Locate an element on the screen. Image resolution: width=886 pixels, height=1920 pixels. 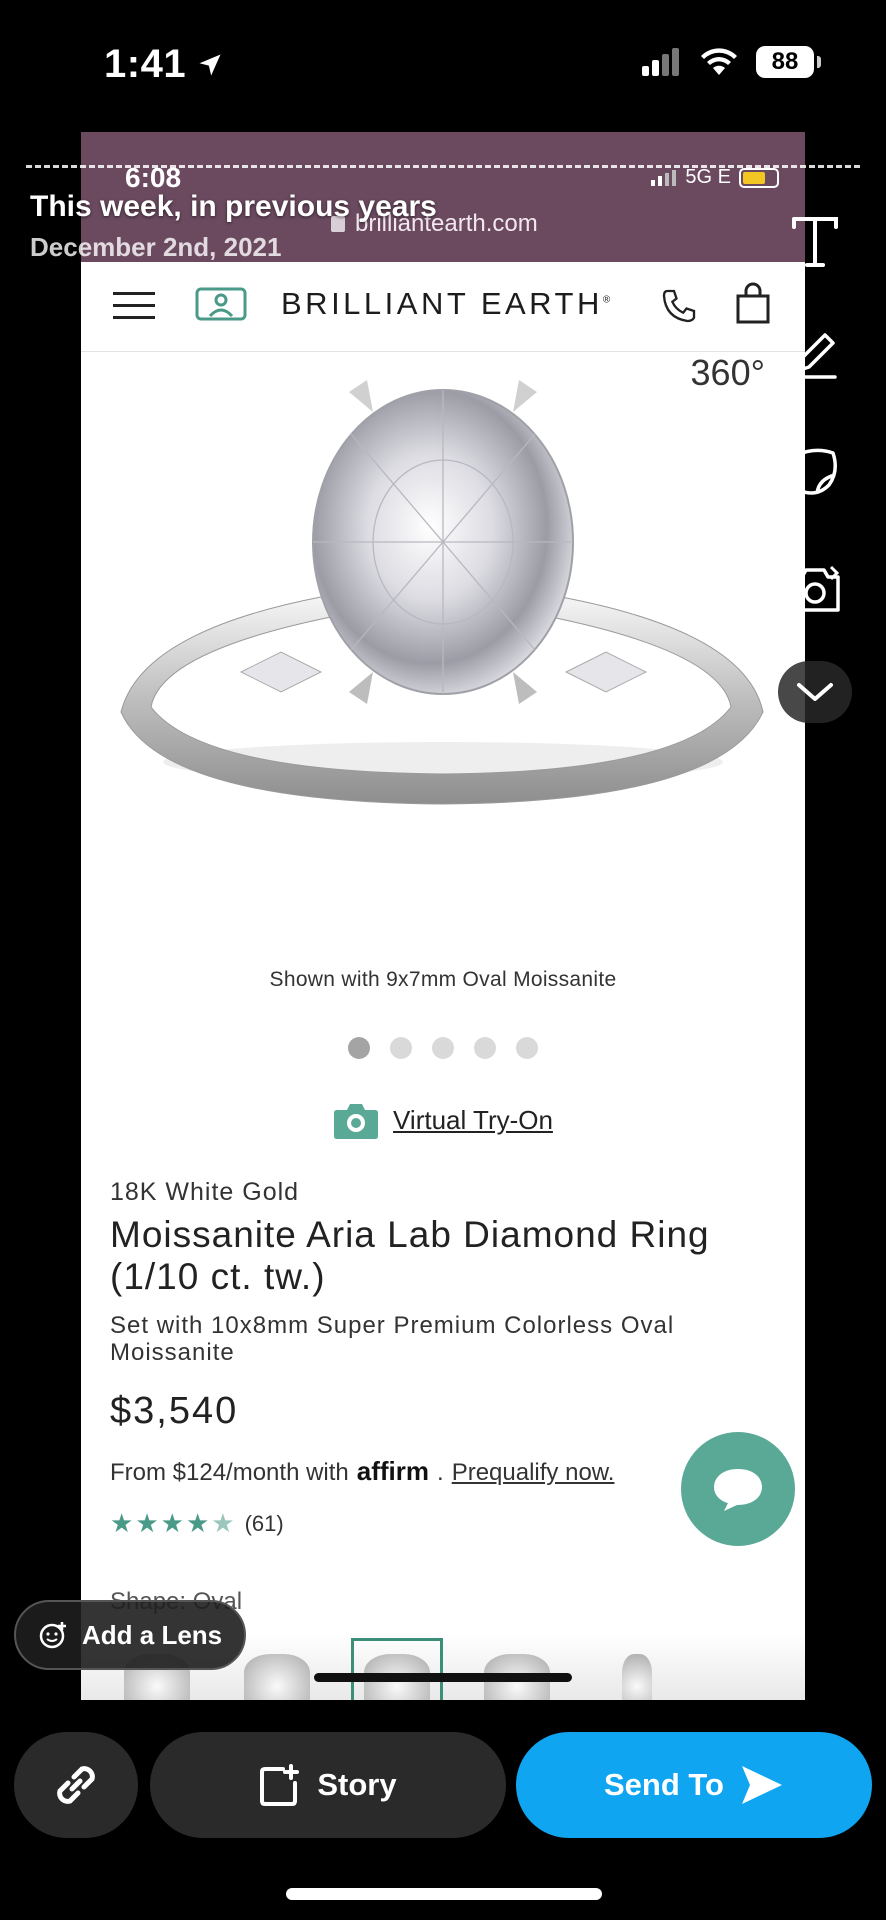
financing-text: From $124/month with is located at coordinates (229, 1472).